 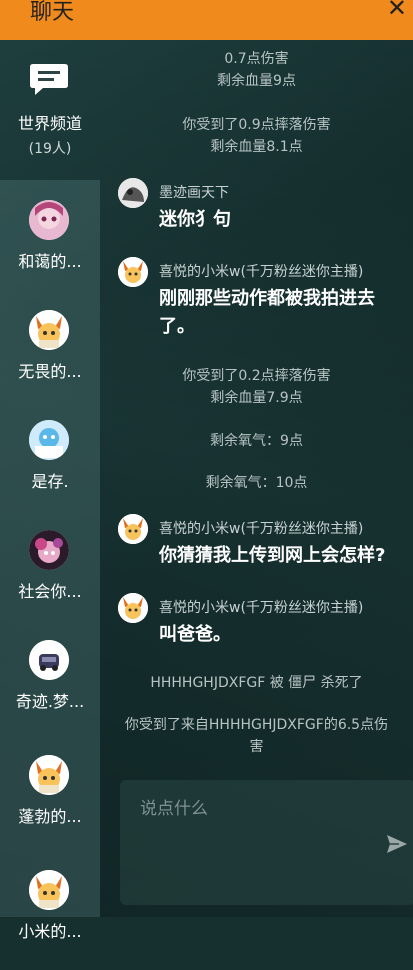 What do you see at coordinates (256, 59) in the screenshot?
I see `system-line: 0.7点伤害` at bounding box center [256, 59].